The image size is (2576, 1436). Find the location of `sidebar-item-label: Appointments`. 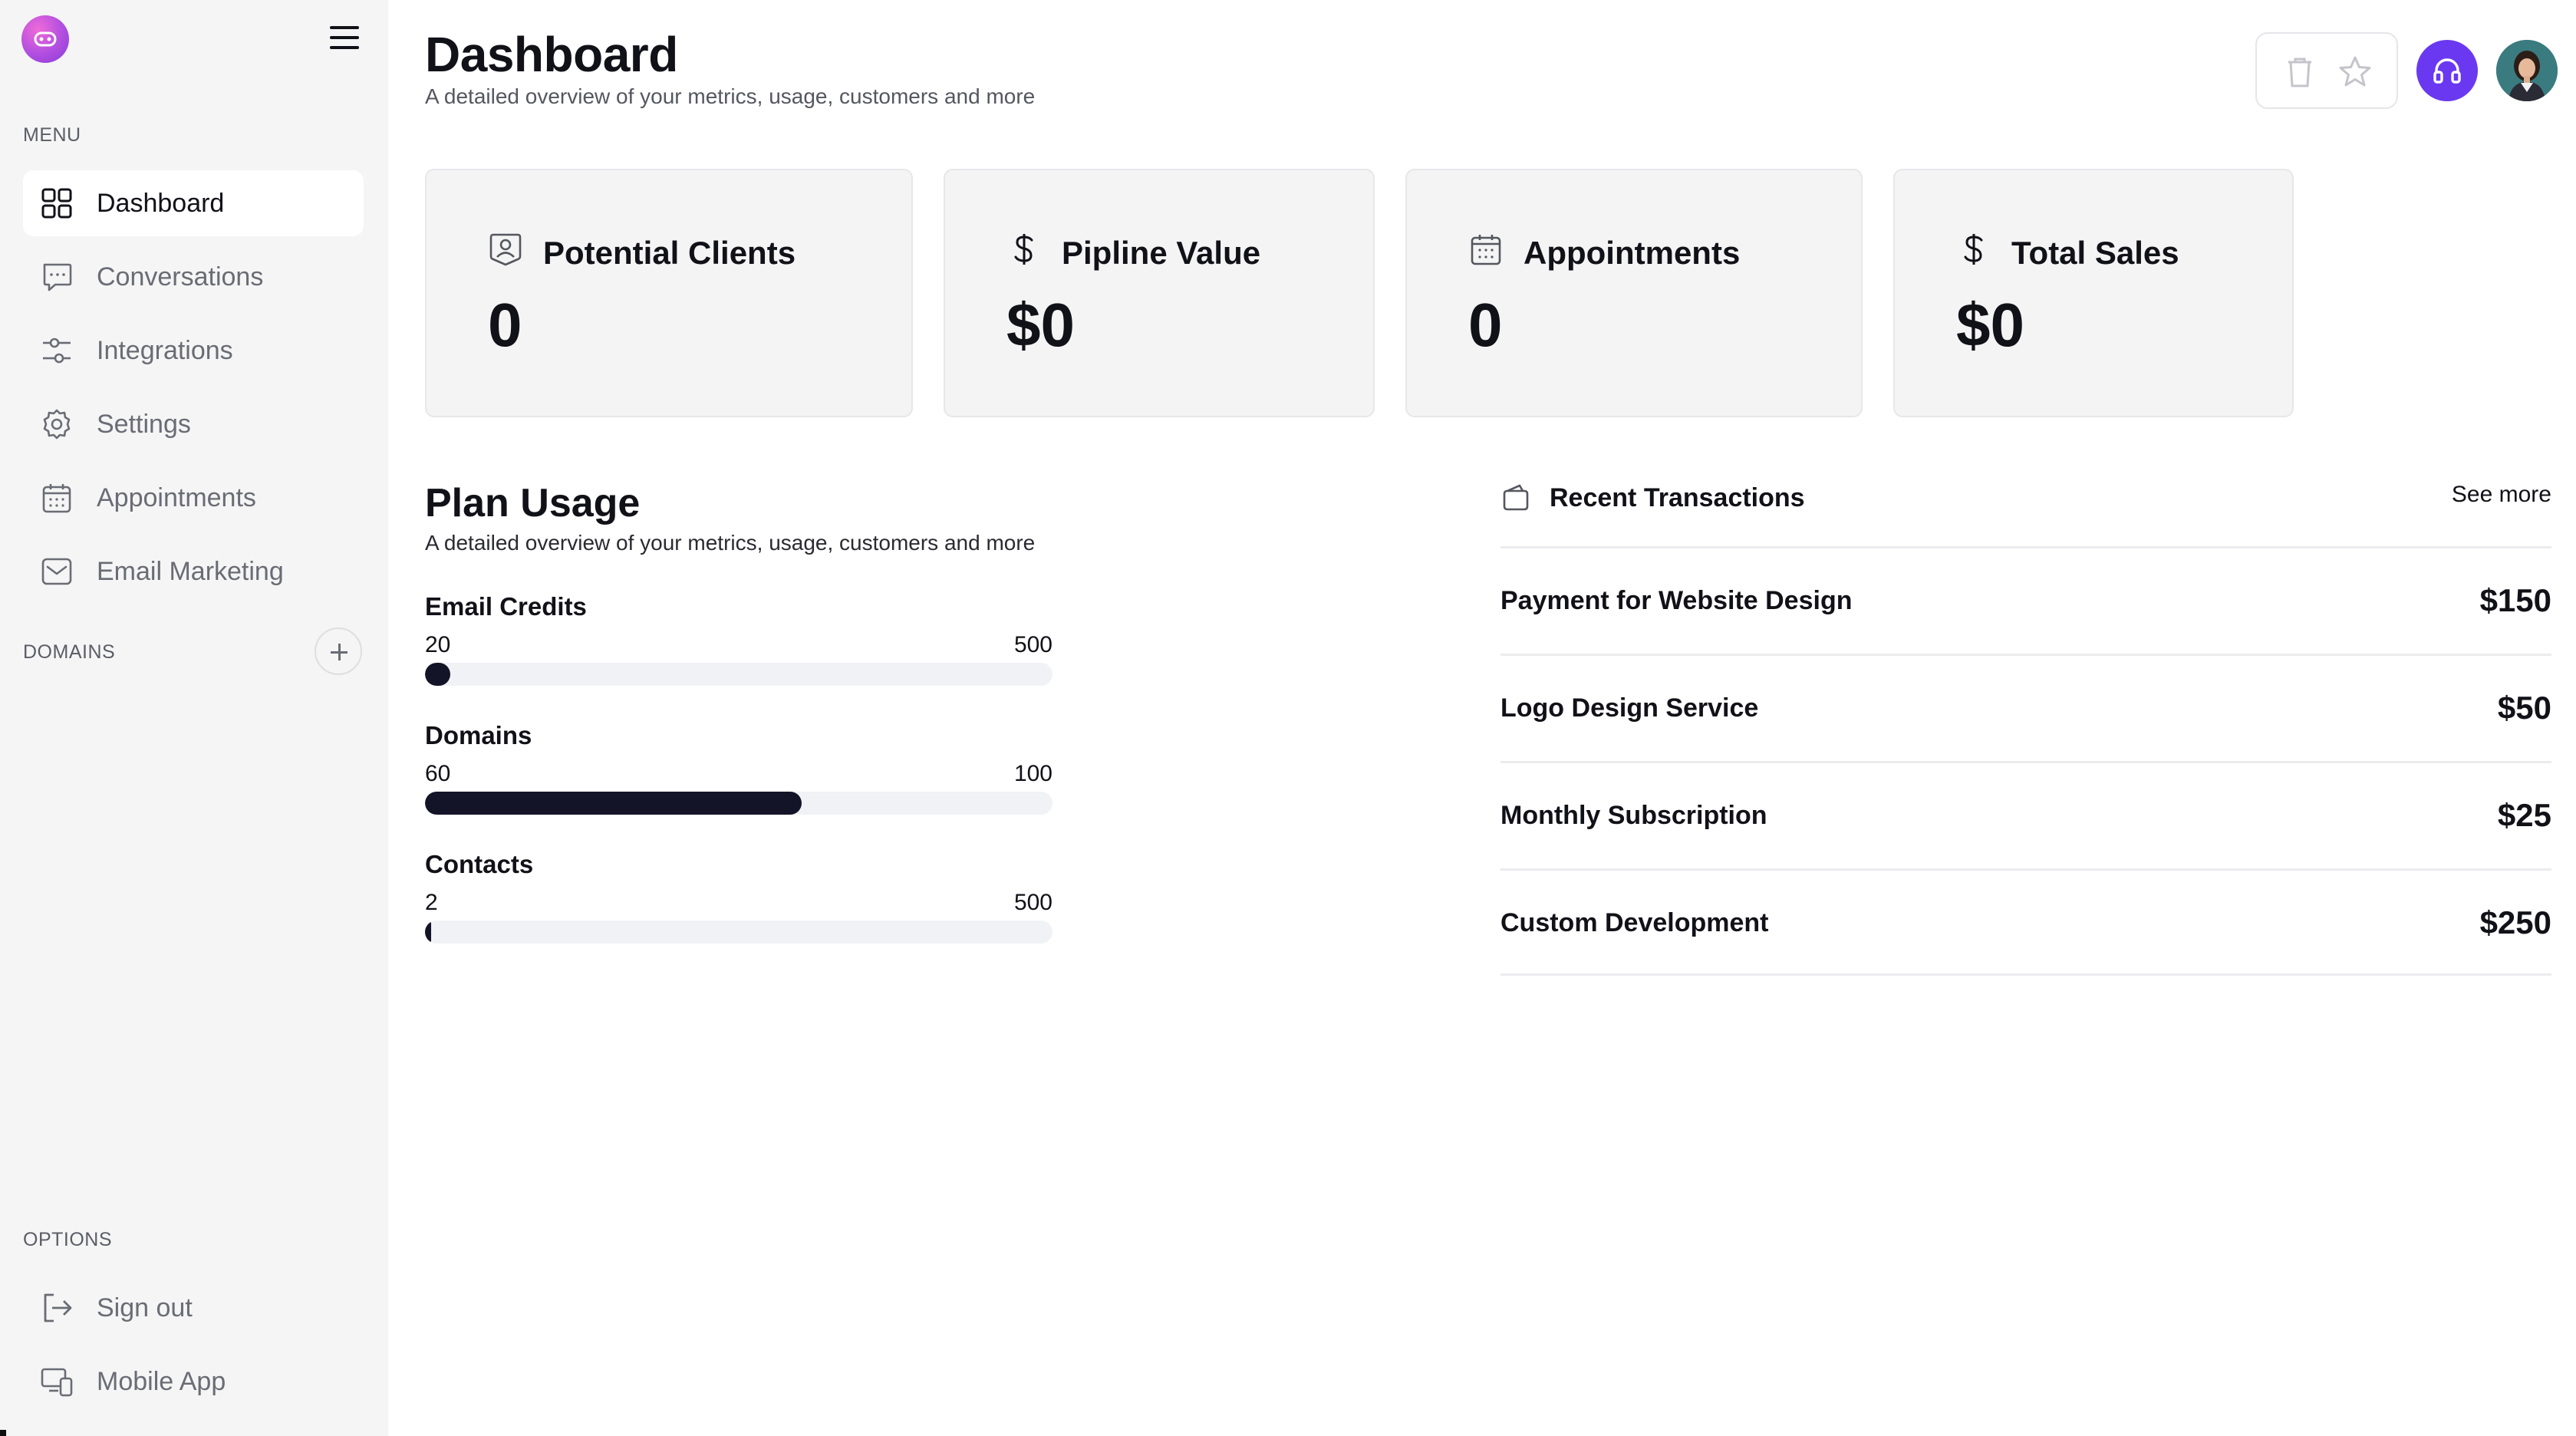

sidebar-item-label: Appointments is located at coordinates (176, 498).